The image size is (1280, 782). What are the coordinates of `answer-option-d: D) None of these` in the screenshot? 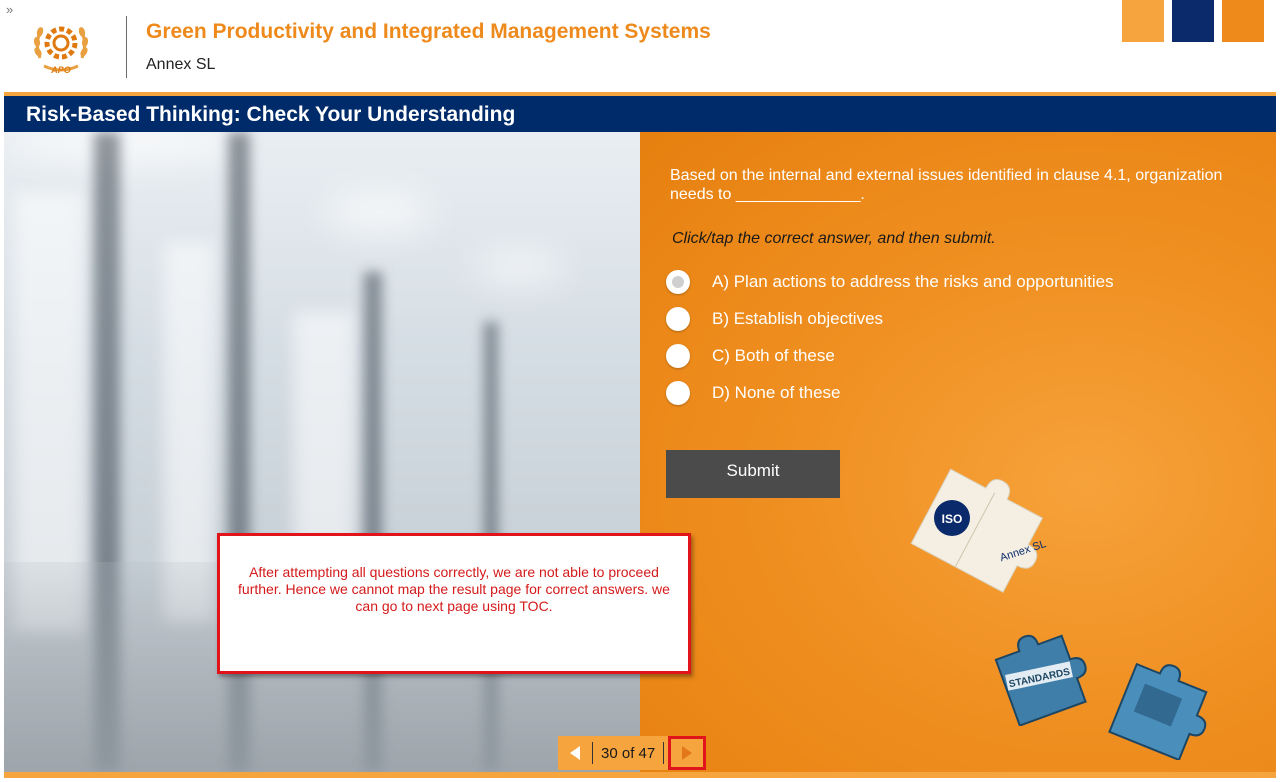 It's located at (753, 393).